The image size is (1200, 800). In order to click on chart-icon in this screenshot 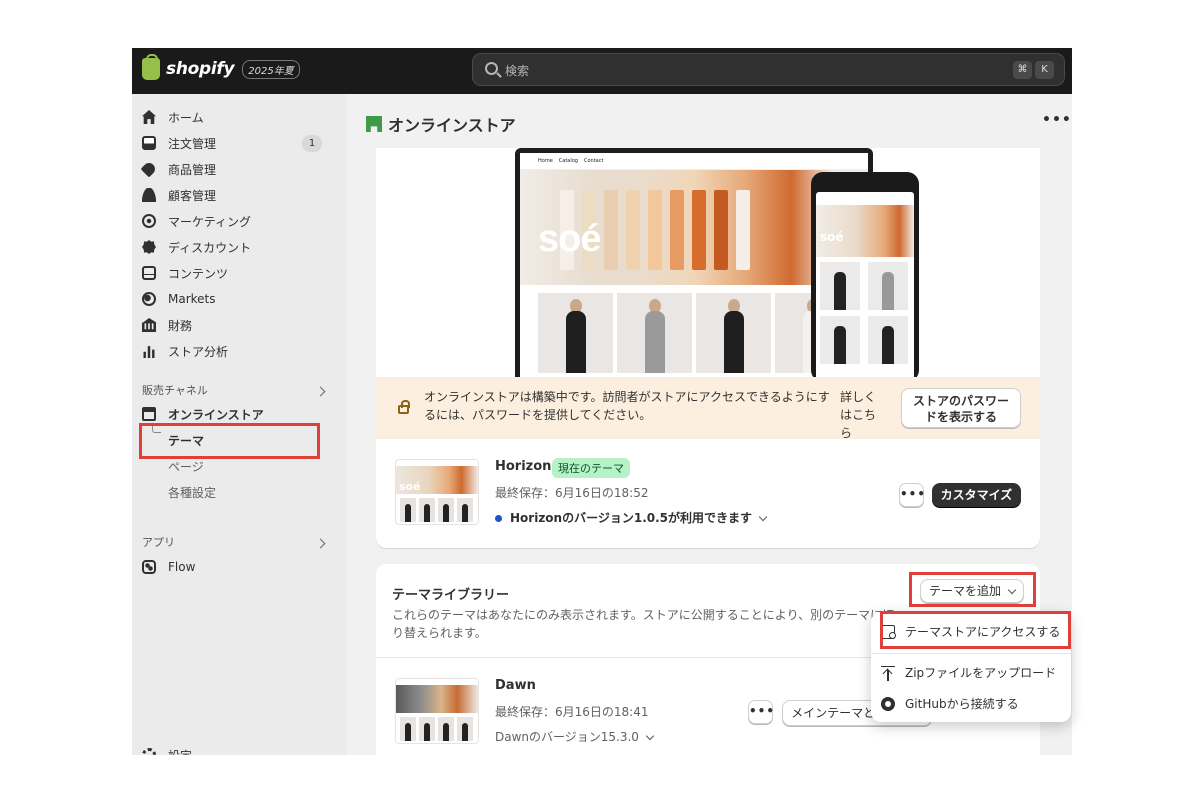, I will do `click(149, 352)`.